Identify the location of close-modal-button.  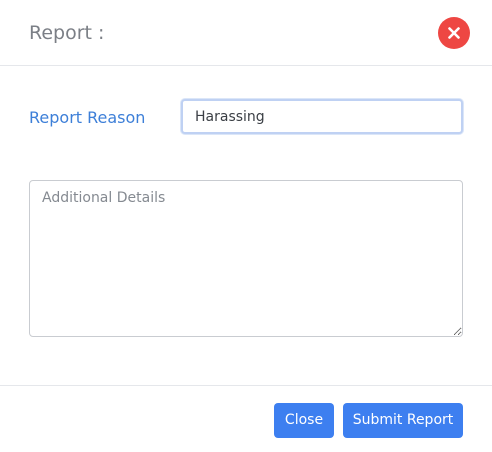
(454, 33).